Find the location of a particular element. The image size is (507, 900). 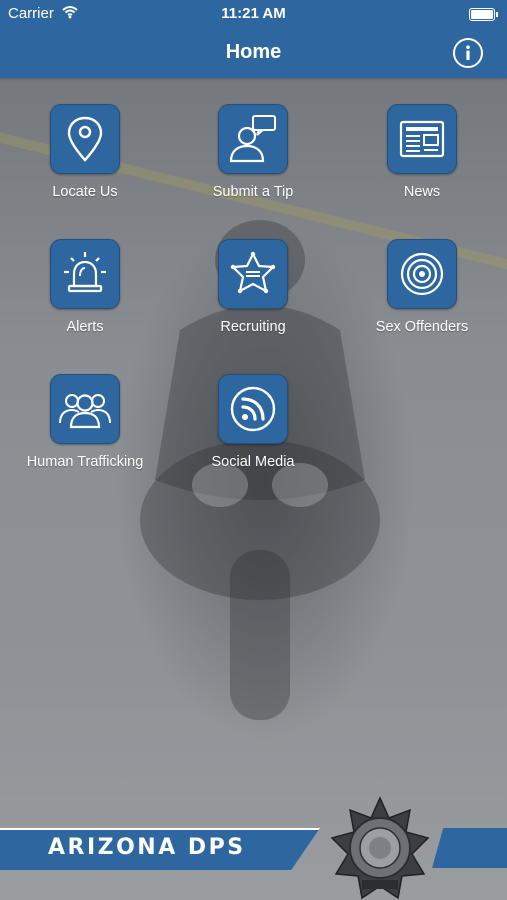

tile-label: Human Trafficking is located at coordinates (85, 462).